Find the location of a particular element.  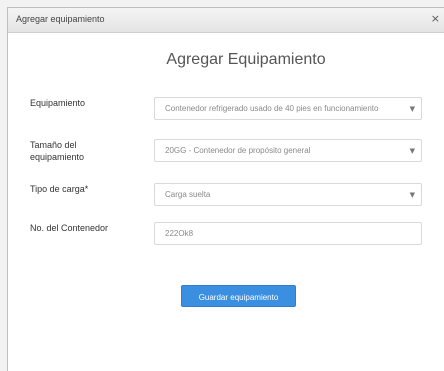

tipo-carga-select: Carga suelta ▼ is located at coordinates (288, 194).